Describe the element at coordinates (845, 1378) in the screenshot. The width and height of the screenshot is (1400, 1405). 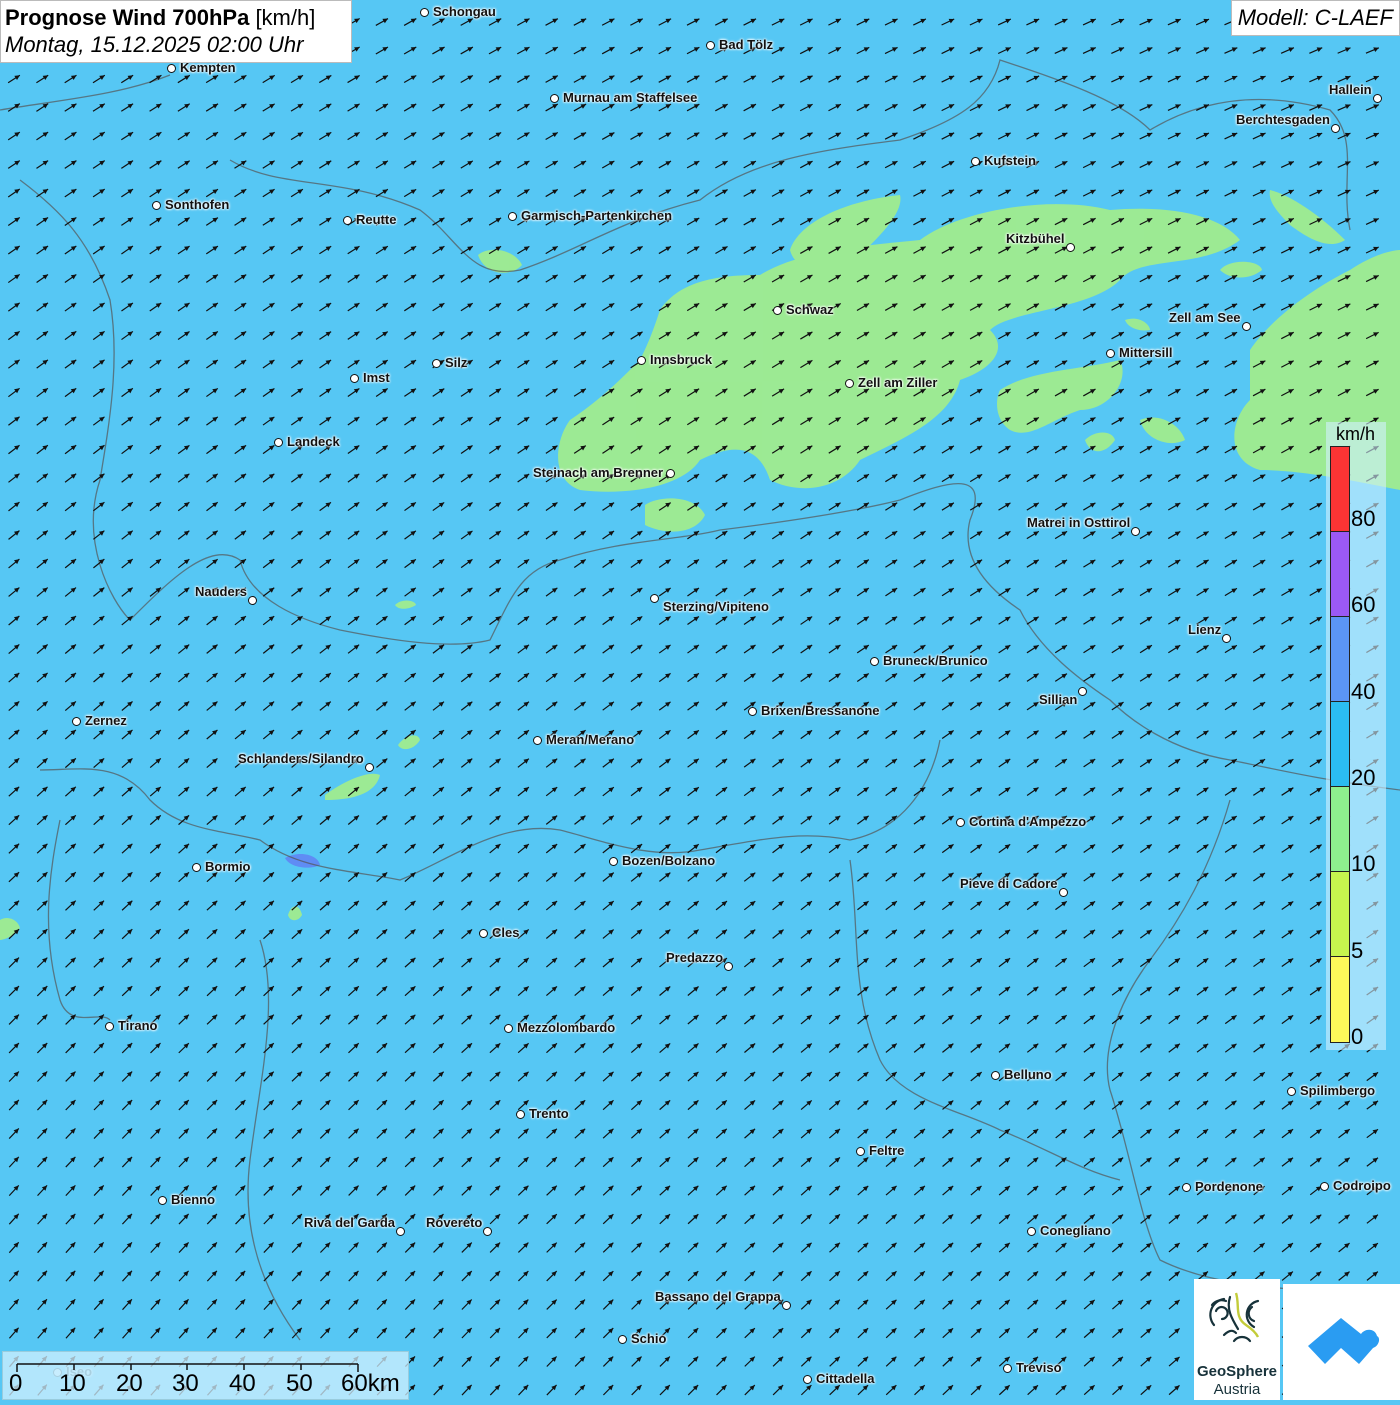
I see `city-label: Cittadella` at that location.